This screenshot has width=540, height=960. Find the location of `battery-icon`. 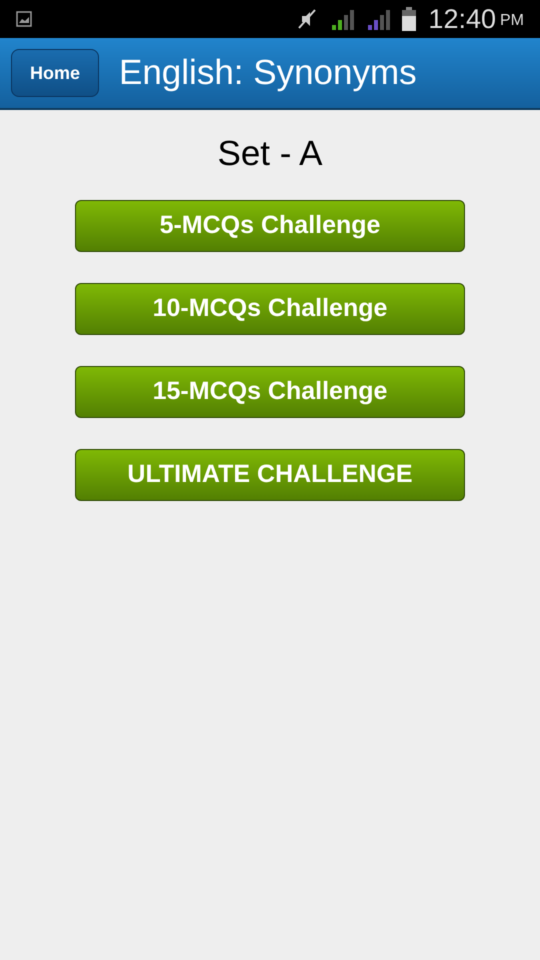

battery-icon is located at coordinates (409, 19).